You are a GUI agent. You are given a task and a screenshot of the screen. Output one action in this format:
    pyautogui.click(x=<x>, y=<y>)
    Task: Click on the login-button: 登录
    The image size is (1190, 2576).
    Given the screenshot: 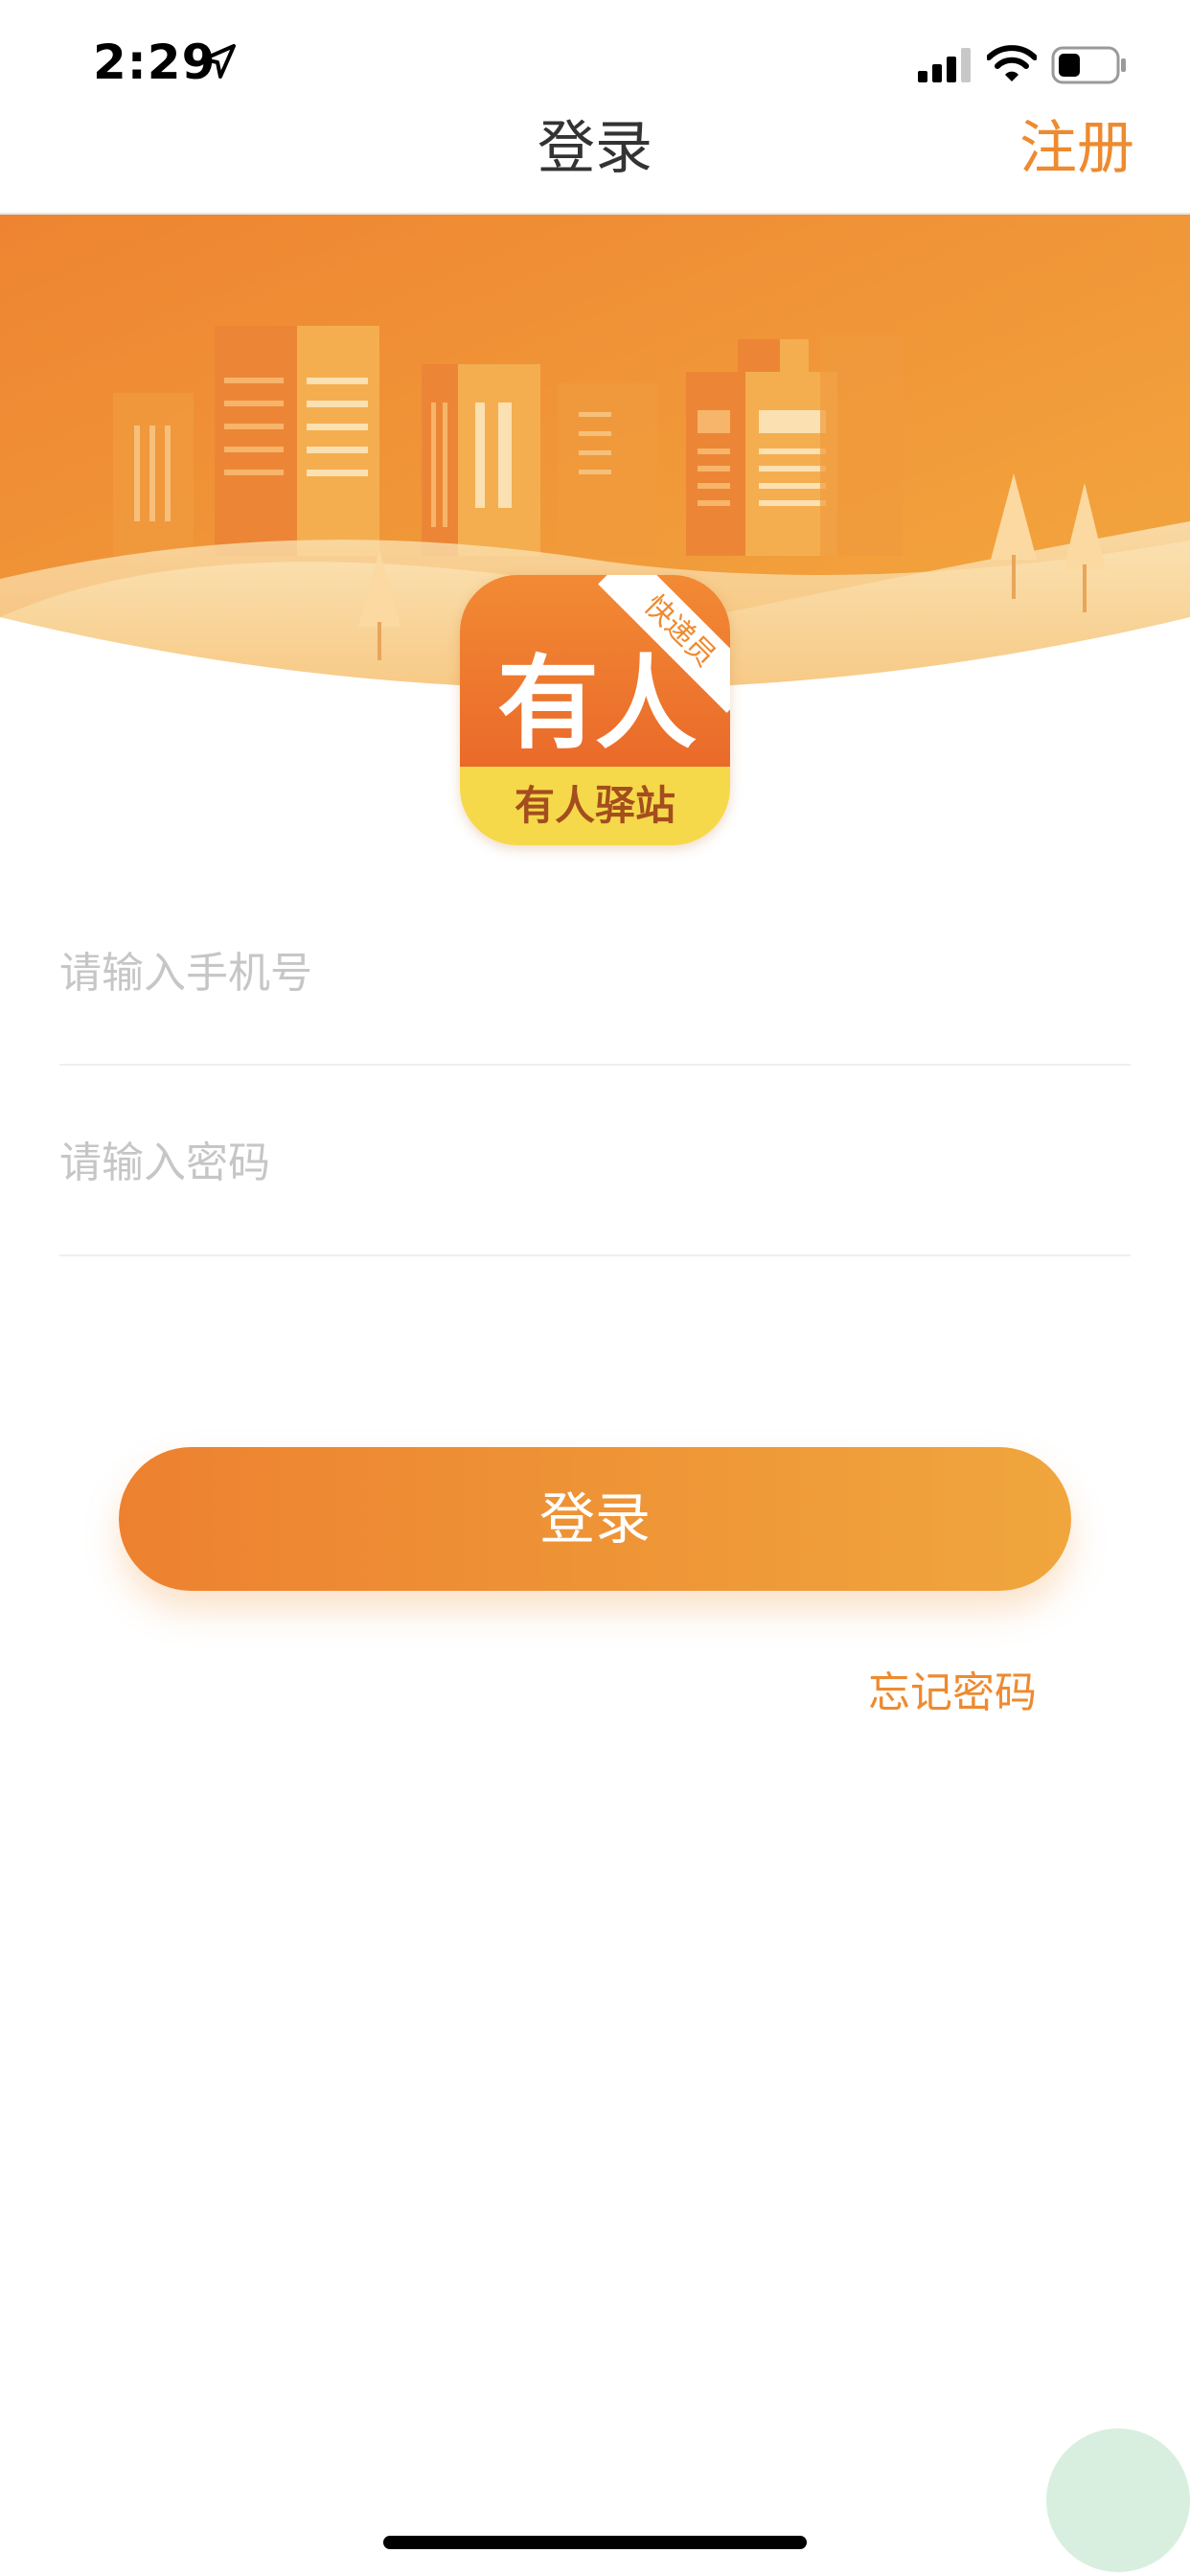 What is the action you would take?
    pyautogui.click(x=595, y=1519)
    